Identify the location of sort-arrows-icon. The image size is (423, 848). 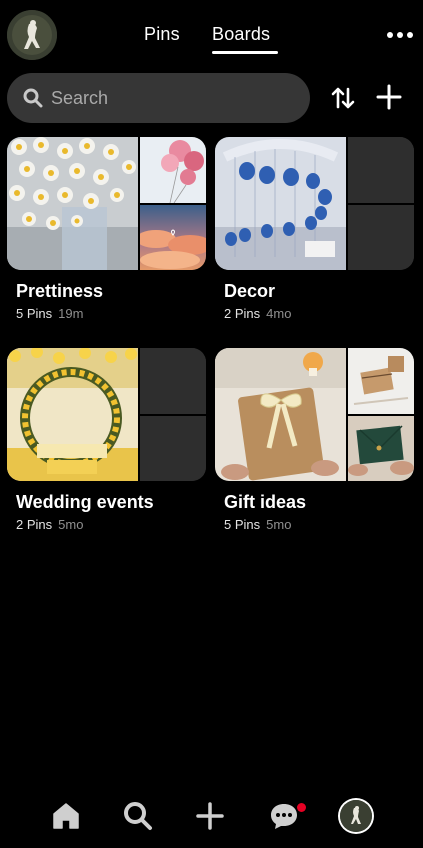
(343, 98).